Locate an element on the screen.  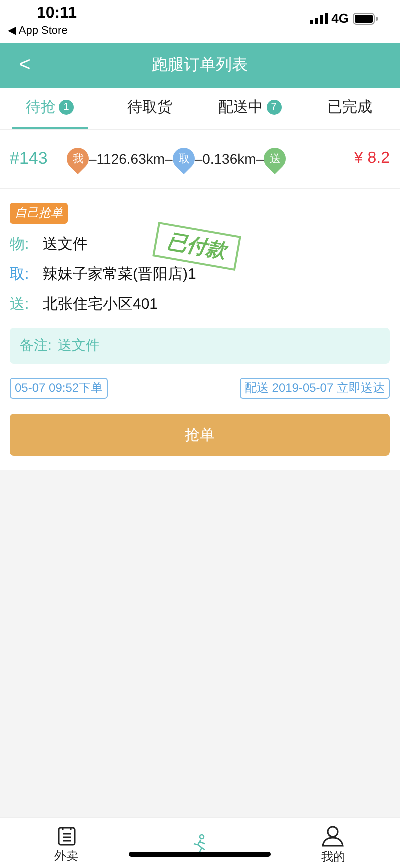
person-icon is located at coordinates (333, 835).